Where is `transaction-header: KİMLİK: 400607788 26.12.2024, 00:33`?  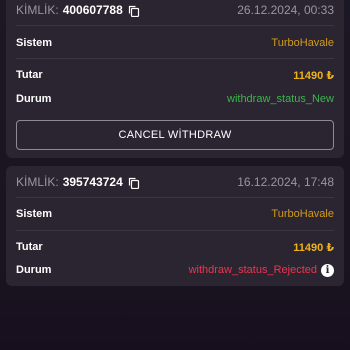
transaction-header: KİMLİK: 400607788 26.12.2024, 00:33 is located at coordinates (175, 10).